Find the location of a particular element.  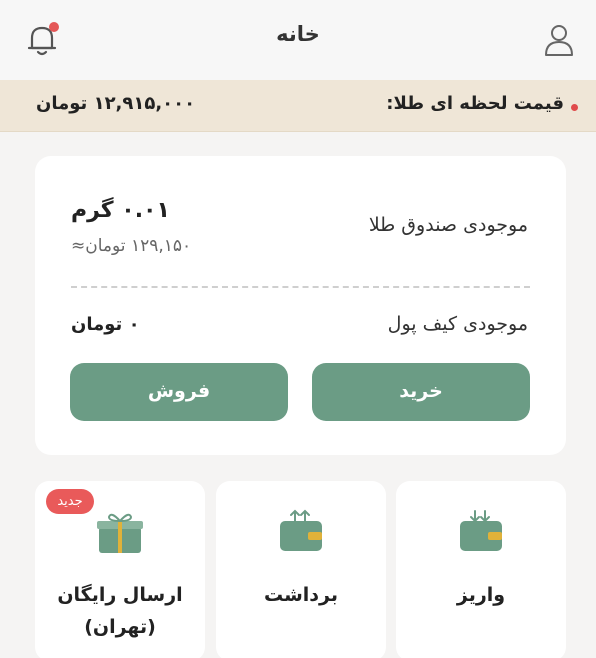

wallet-deposit-icon is located at coordinates (481, 530).